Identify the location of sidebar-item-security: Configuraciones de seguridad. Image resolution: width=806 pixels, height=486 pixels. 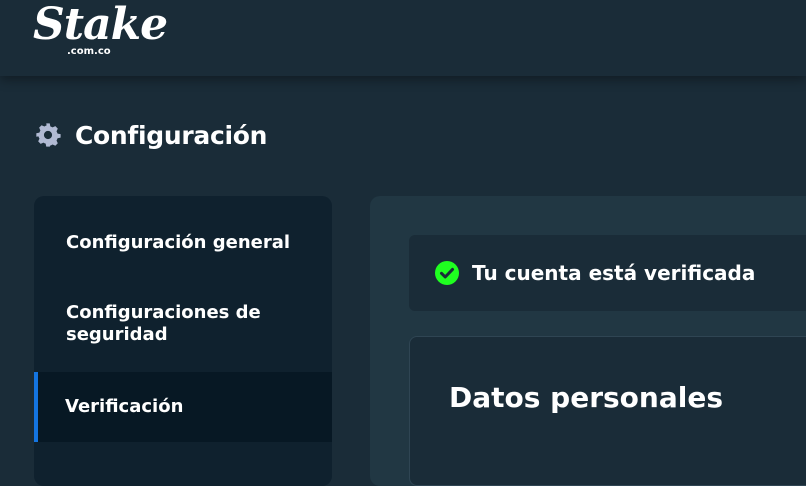
(154, 324).